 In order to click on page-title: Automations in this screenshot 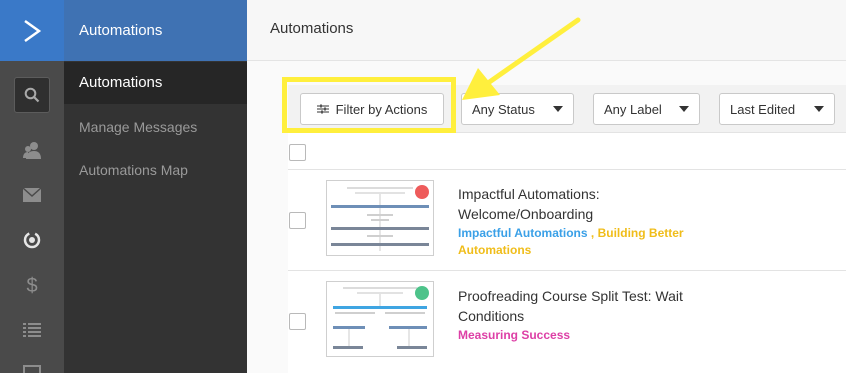, I will do `click(312, 28)`.